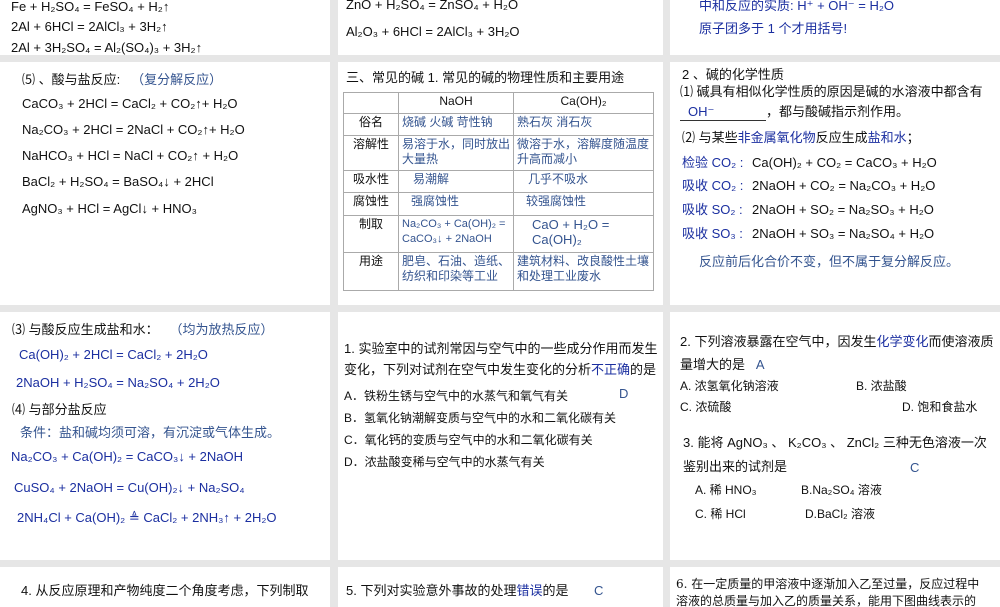 This screenshot has width=1000, height=607. I want to click on table-row: 用途 肥皂、石油、造纸、纺织和印染等工业 建筑材料、改良酸性土壤和处理工业废水, so click(498, 271).